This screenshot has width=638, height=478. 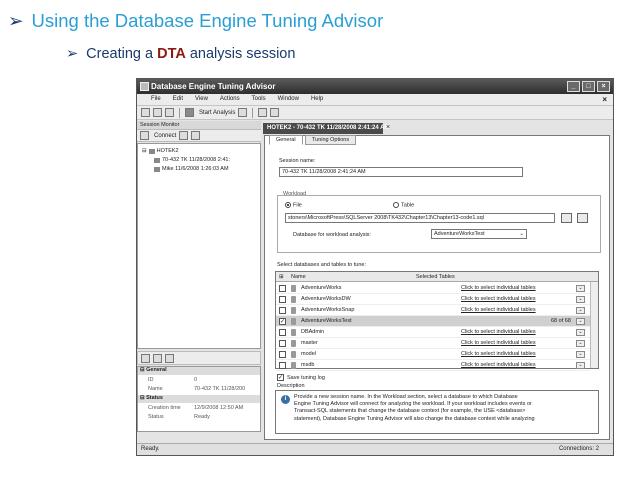 What do you see at coordinates (459, 234) in the screenshot?
I see `db-analysis-value: AdventureWorksTest` at bounding box center [459, 234].